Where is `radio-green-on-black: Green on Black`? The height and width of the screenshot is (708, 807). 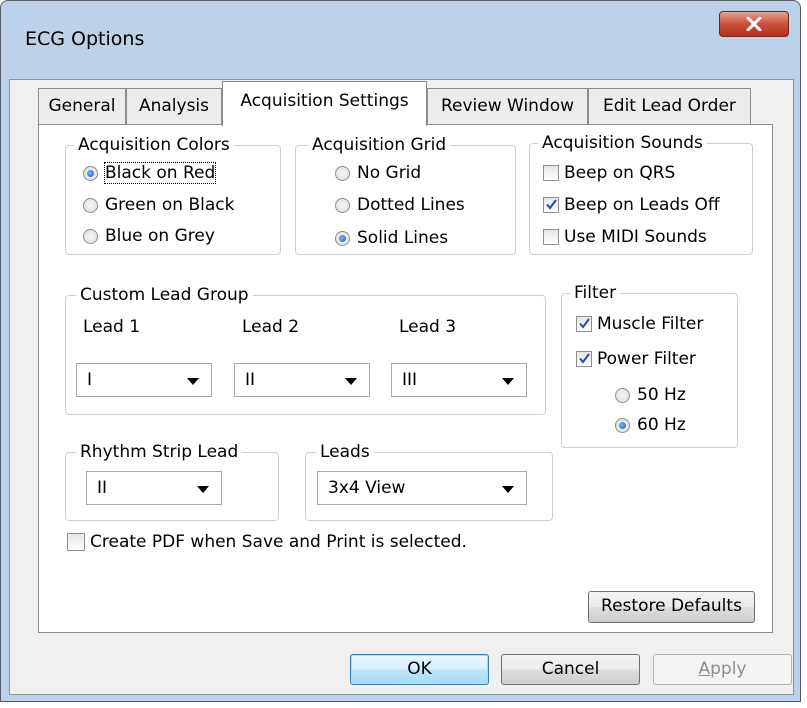 radio-green-on-black: Green on Black is located at coordinates (158, 205).